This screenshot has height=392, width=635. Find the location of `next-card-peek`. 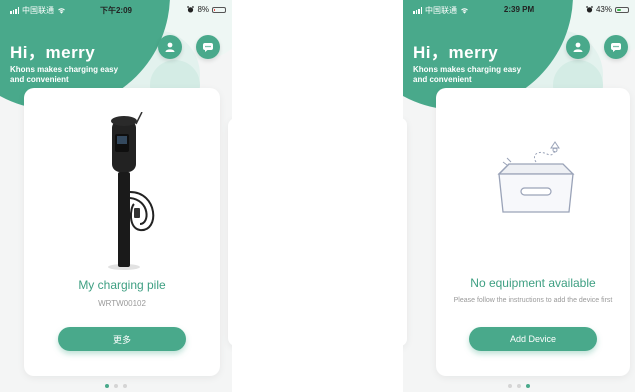

next-card-peek is located at coordinates (230, 232).